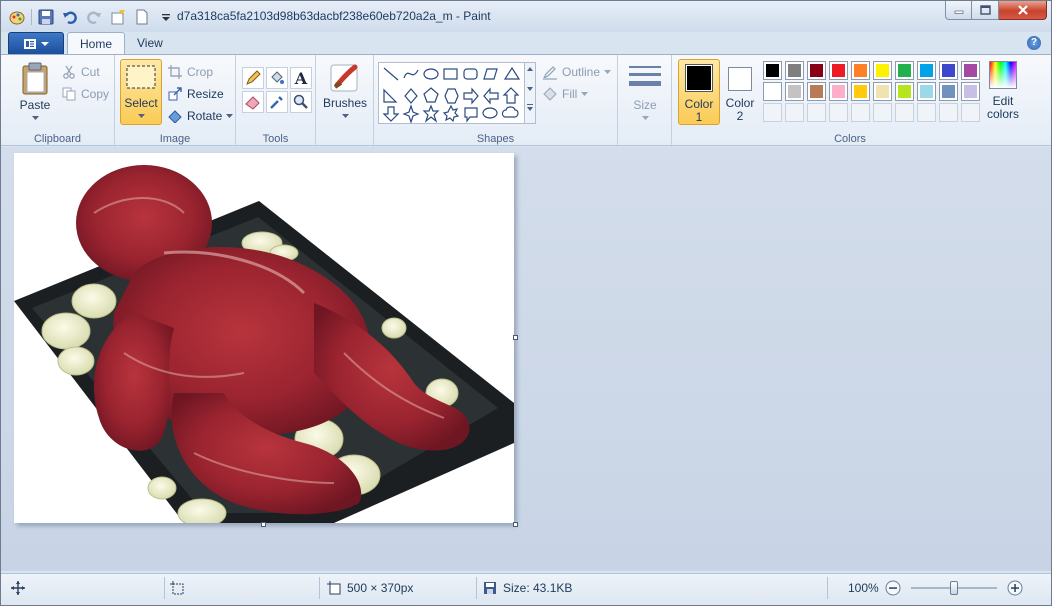 The width and height of the screenshot is (1052, 606). Describe the element at coordinates (150, 43) in the screenshot. I see `tab-view: View` at that location.